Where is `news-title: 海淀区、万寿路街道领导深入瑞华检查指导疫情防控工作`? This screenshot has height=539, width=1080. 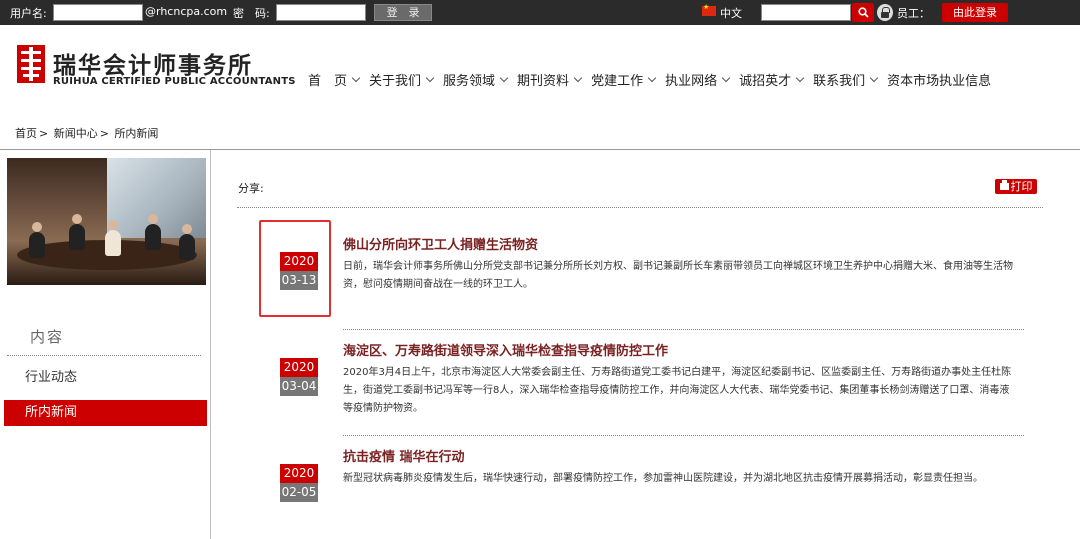 news-title: 海淀区、万寿路街道领导深入瑞华检查指导疫情防控工作 is located at coordinates (505, 349).